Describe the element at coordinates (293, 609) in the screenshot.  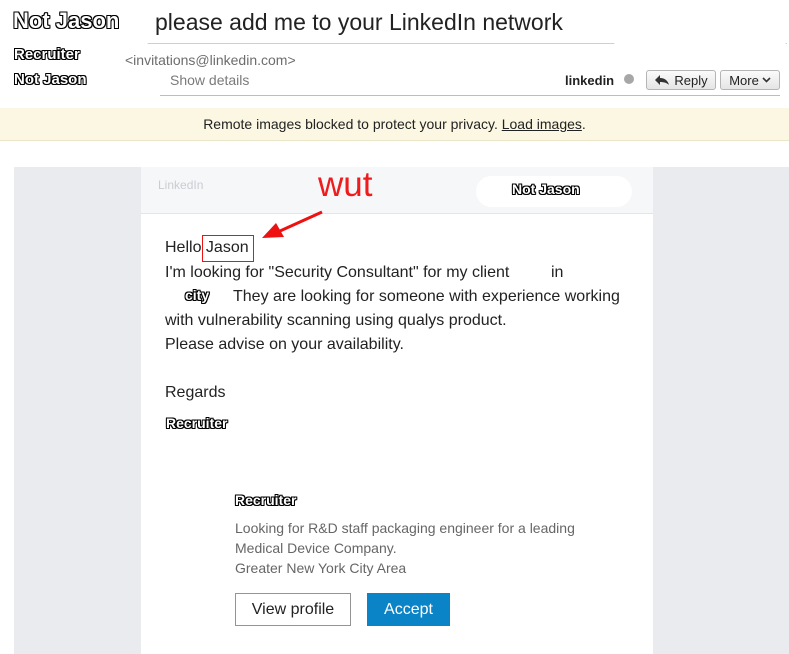
I see `view-profile-button: View profile` at that location.